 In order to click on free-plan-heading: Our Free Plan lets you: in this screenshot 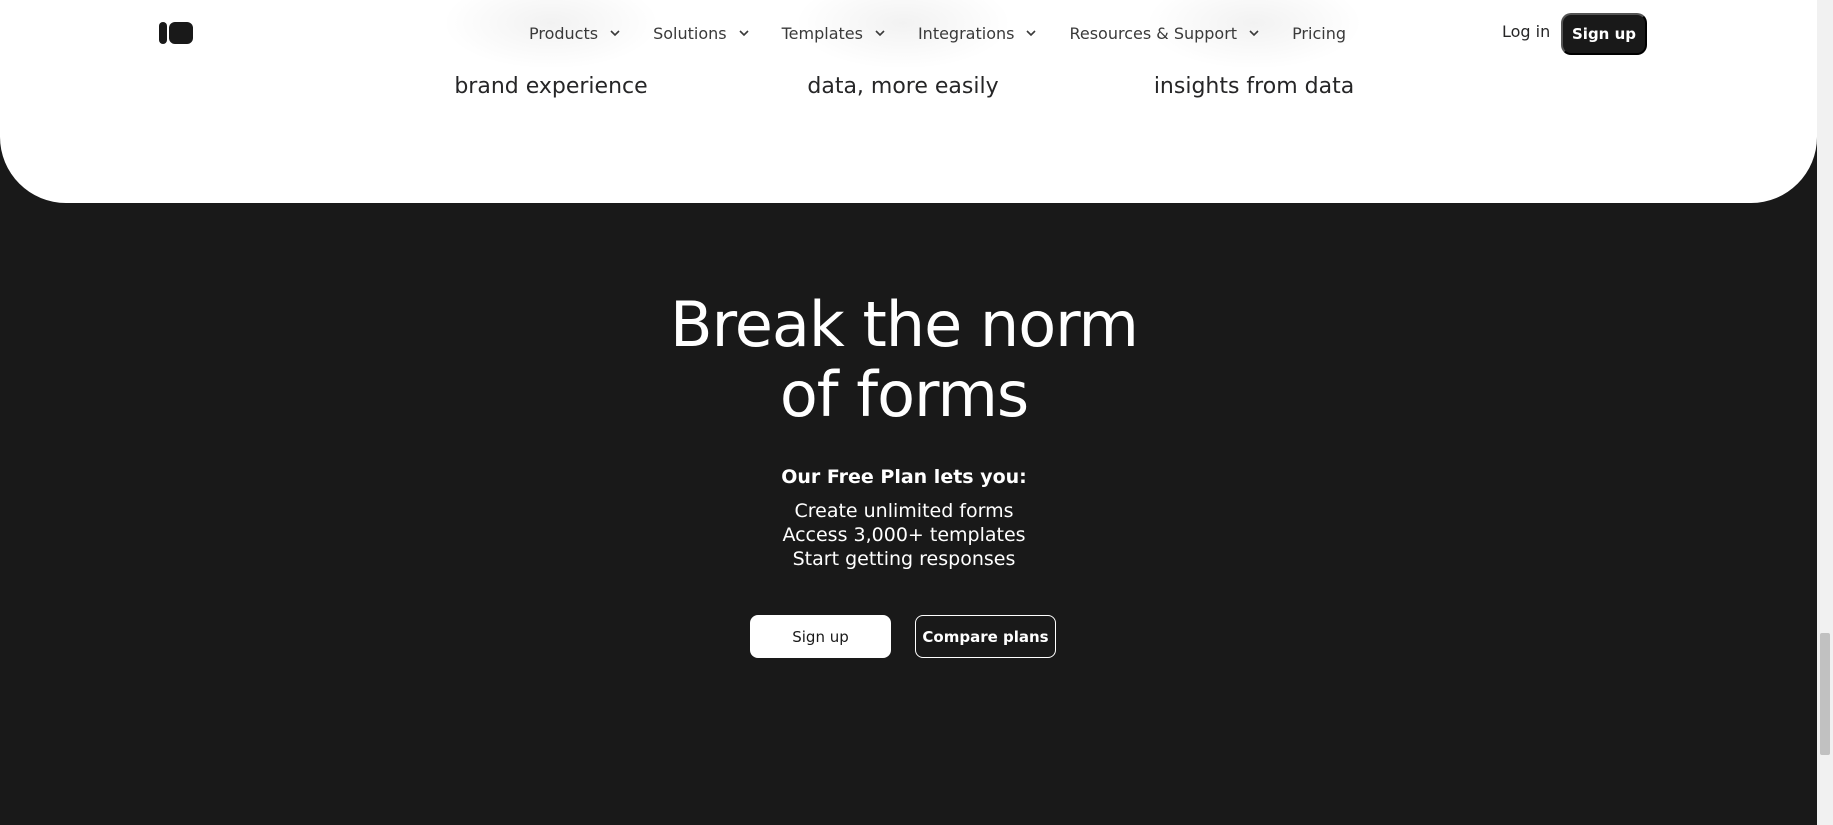, I will do `click(904, 477)`.